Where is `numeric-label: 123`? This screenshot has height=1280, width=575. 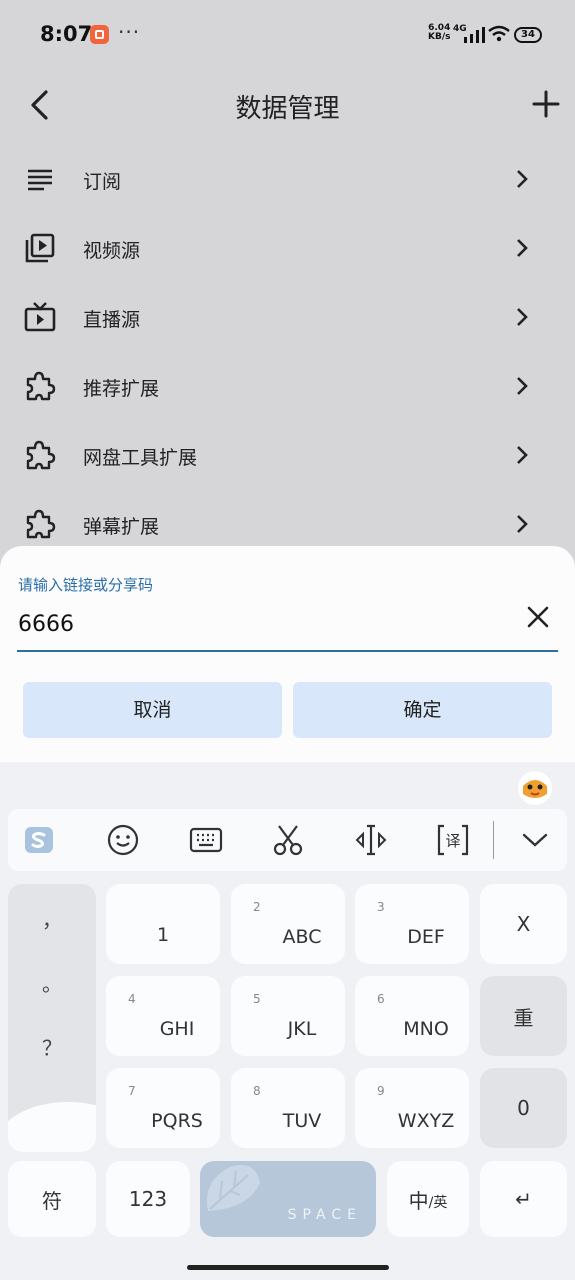
numeric-label: 123 is located at coordinates (148, 1199).